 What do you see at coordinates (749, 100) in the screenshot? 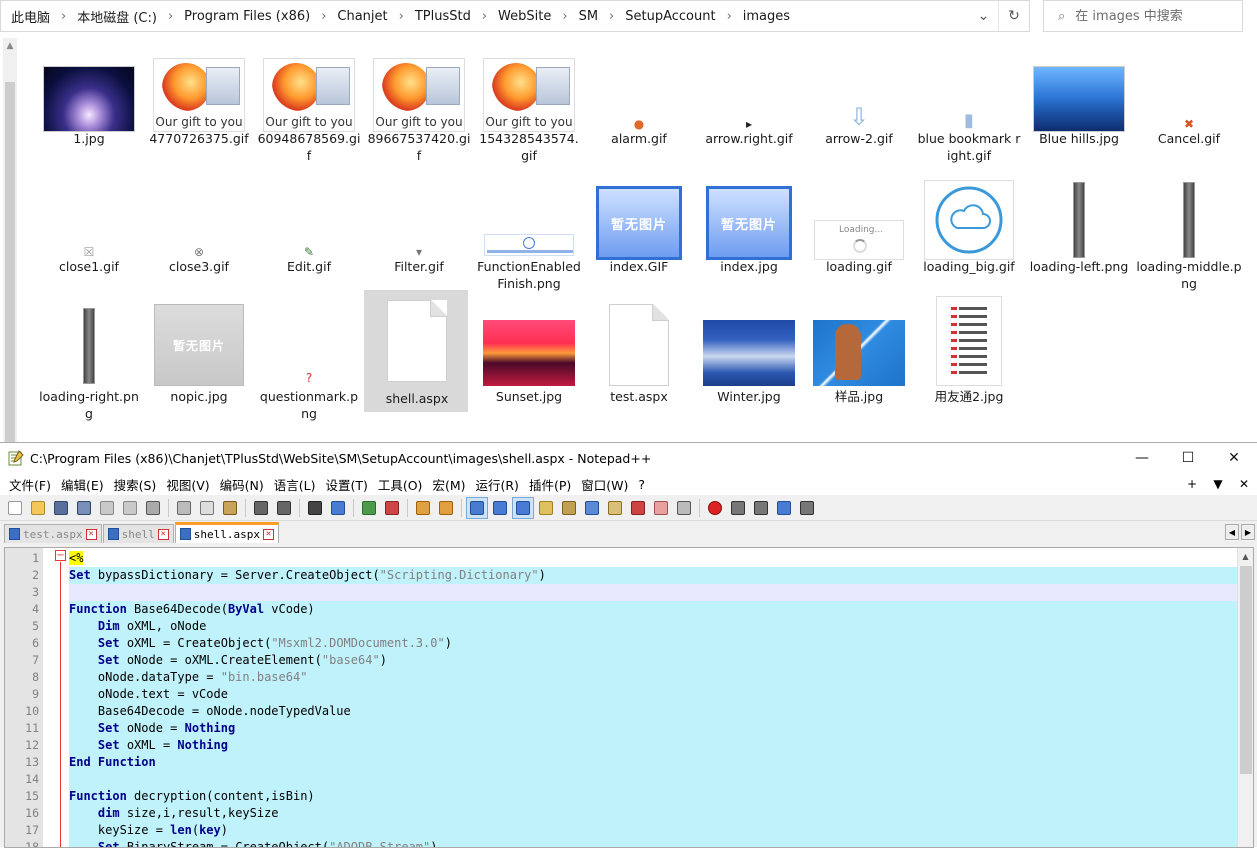
I see `file-item: ▸ arrow.right.gif` at bounding box center [749, 100].